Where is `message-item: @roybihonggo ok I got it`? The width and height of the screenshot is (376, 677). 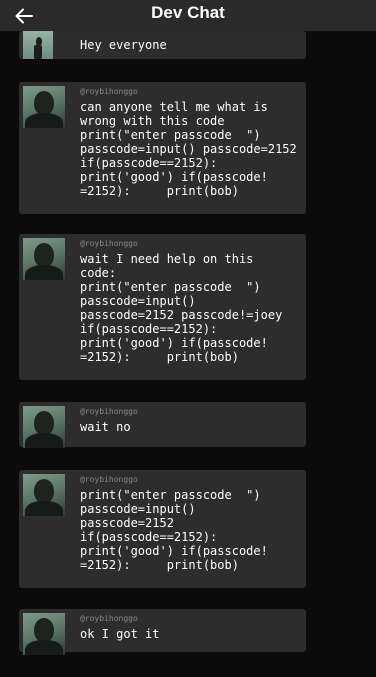
message-item: @roybihonggo ok I got it is located at coordinates (162, 632).